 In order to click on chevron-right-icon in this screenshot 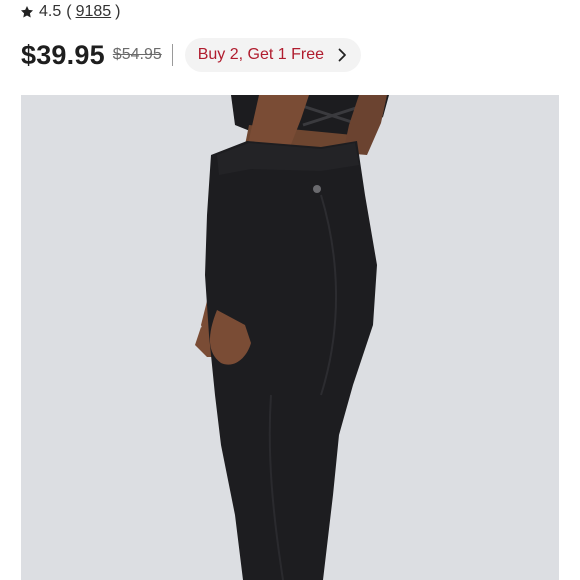, I will do `click(342, 55)`.